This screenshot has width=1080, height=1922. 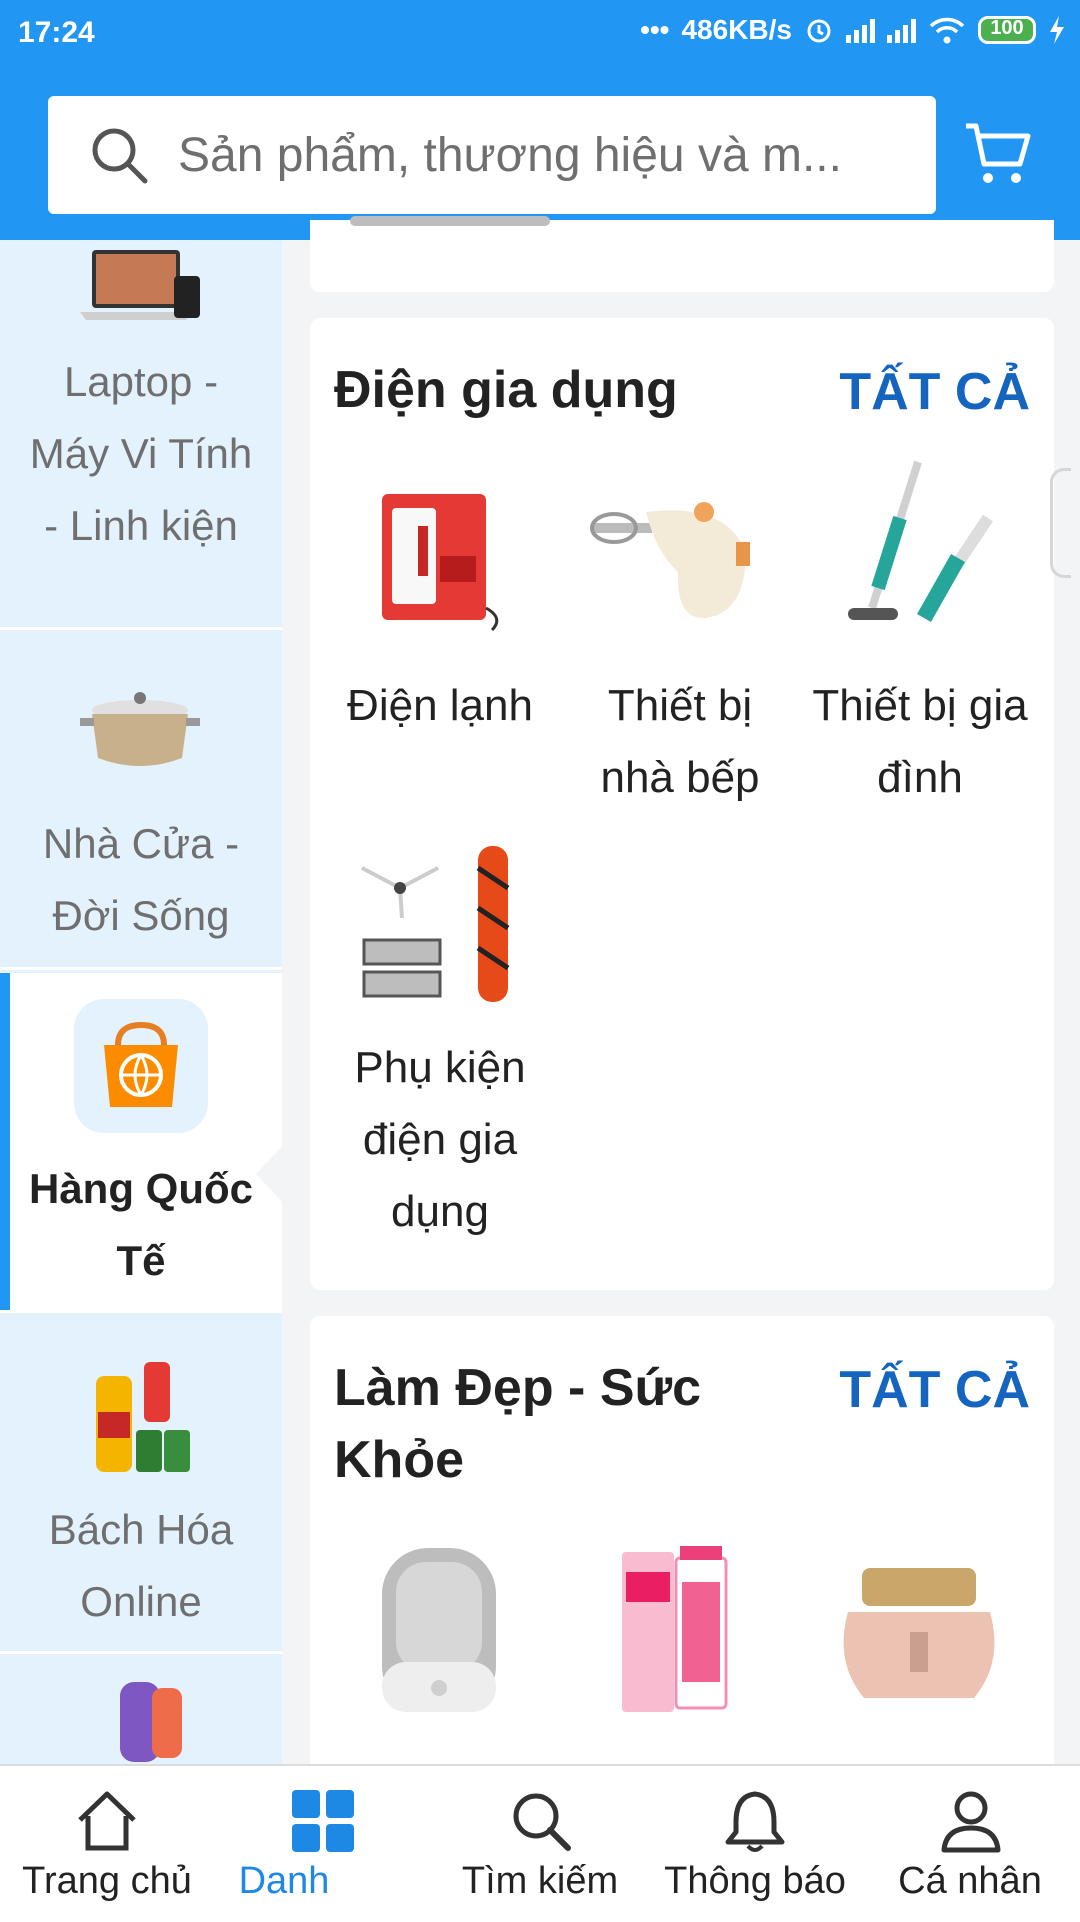 What do you see at coordinates (56, 32) in the screenshot?
I see `status-time: 17:24` at bounding box center [56, 32].